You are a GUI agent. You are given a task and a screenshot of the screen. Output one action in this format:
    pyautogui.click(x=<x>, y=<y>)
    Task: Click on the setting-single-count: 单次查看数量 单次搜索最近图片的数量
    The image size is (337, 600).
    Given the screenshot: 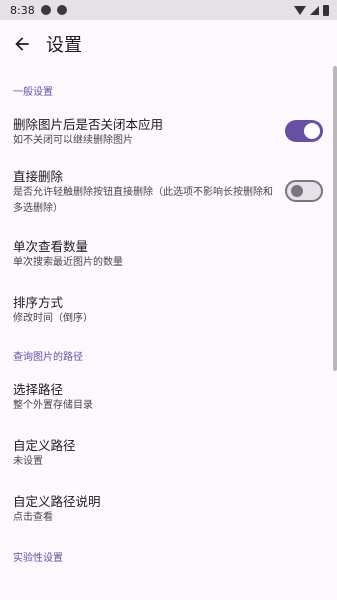 What is the action you would take?
    pyautogui.click(x=168, y=255)
    